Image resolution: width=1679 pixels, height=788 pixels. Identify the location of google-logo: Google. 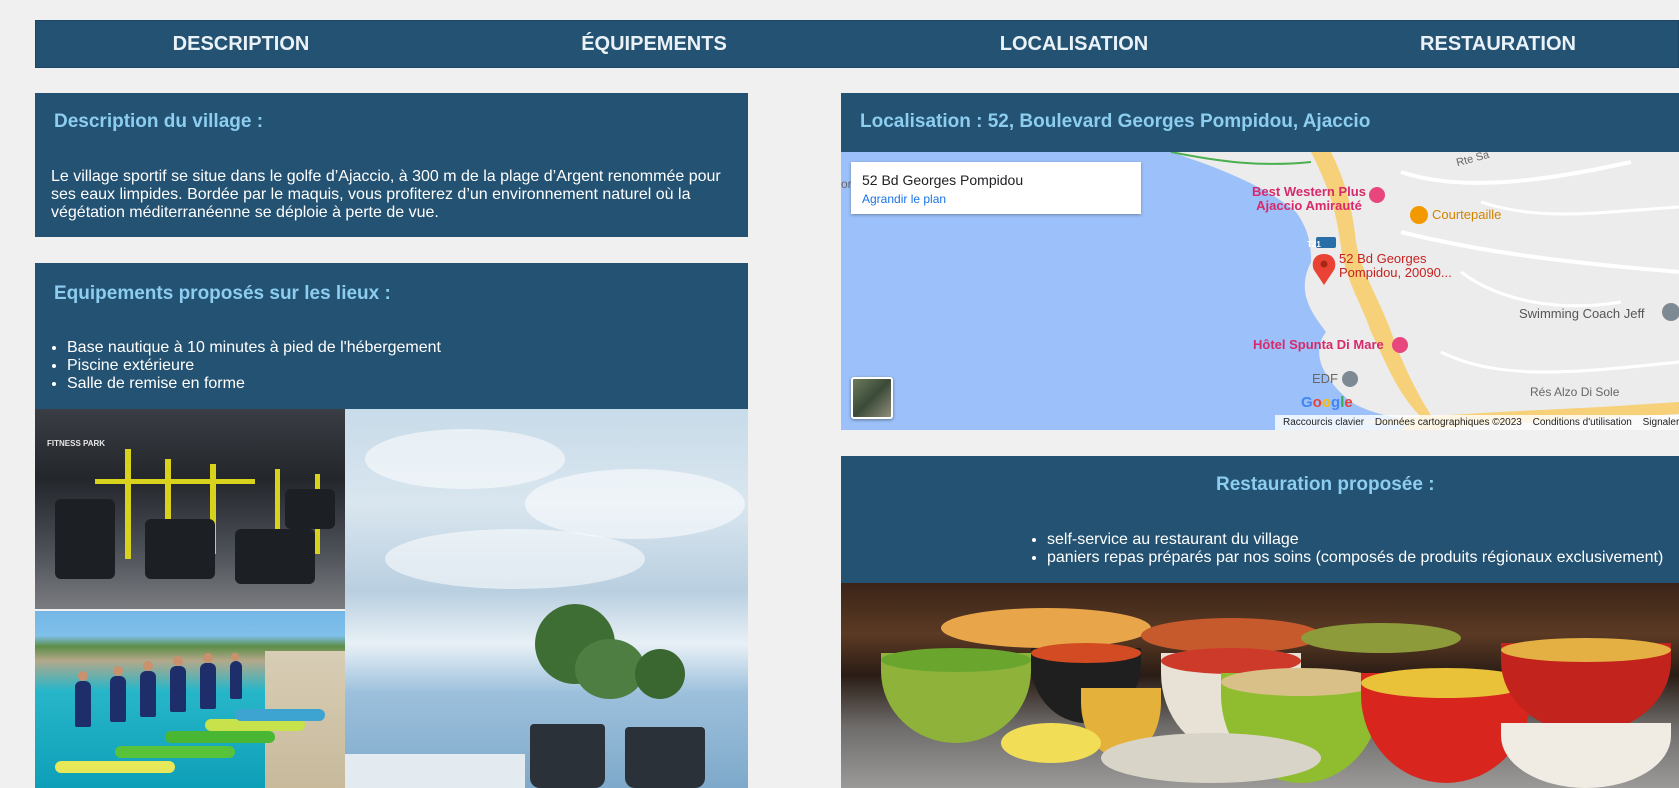
(1327, 402).